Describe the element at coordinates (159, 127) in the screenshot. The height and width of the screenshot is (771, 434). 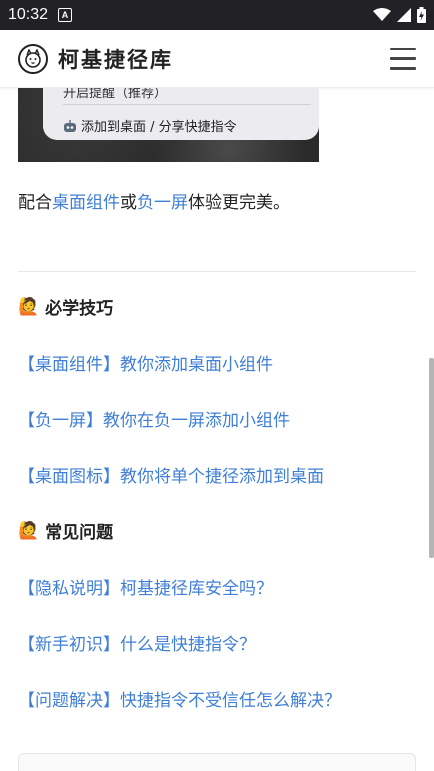
I see `add-to-desktop-label: 添加到桌面 / 分享快捷指令` at that location.